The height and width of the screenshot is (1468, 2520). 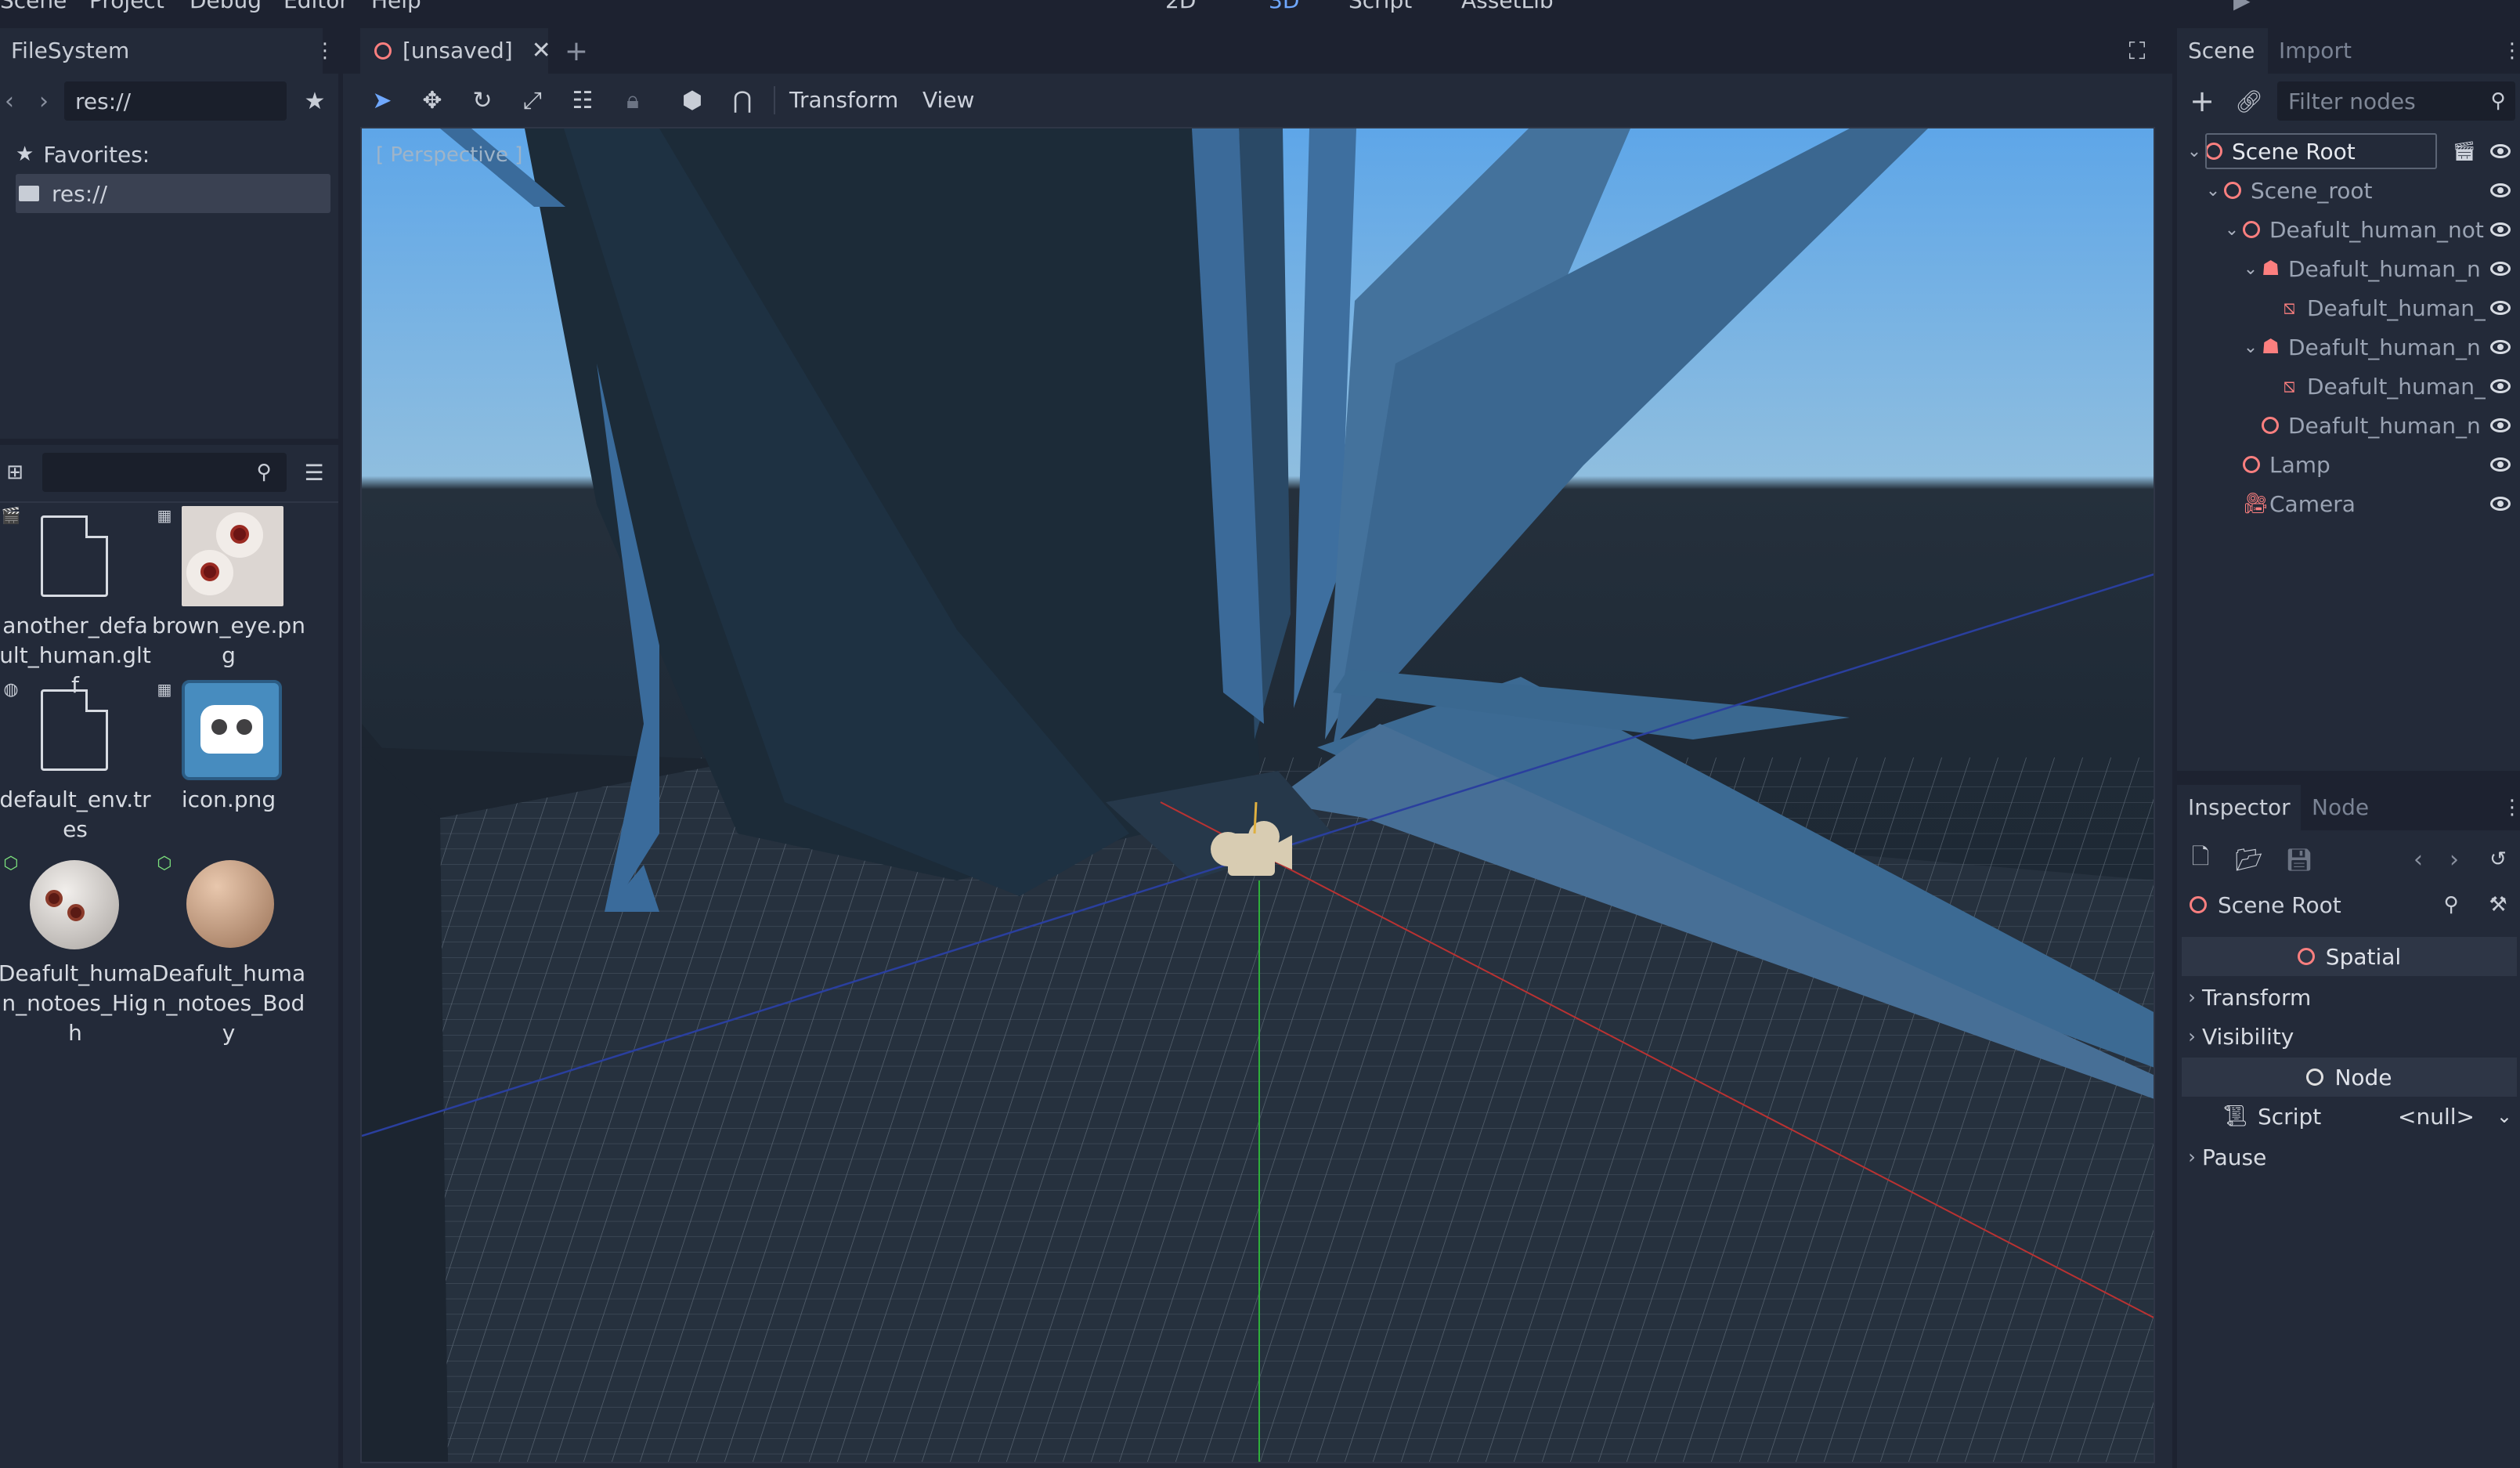 I want to click on path-input: res://, so click(x=175, y=101).